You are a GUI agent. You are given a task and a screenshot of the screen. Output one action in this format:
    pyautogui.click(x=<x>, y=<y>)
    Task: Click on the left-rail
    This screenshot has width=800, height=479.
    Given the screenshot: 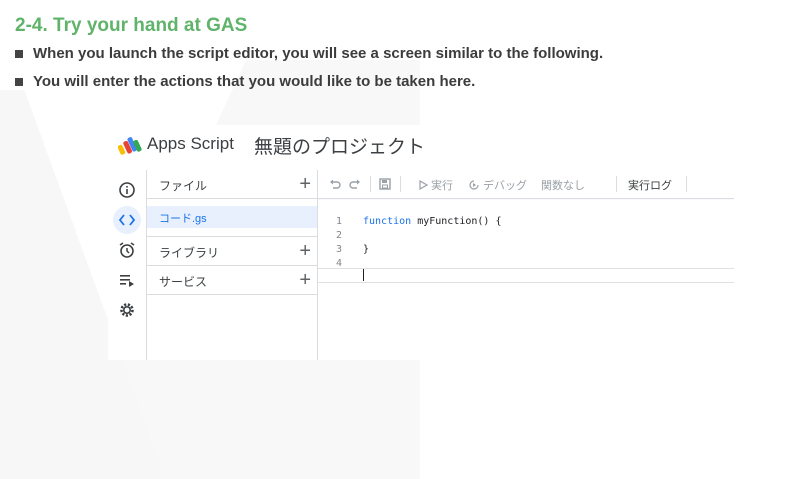 What is the action you would take?
    pyautogui.click(x=127, y=265)
    